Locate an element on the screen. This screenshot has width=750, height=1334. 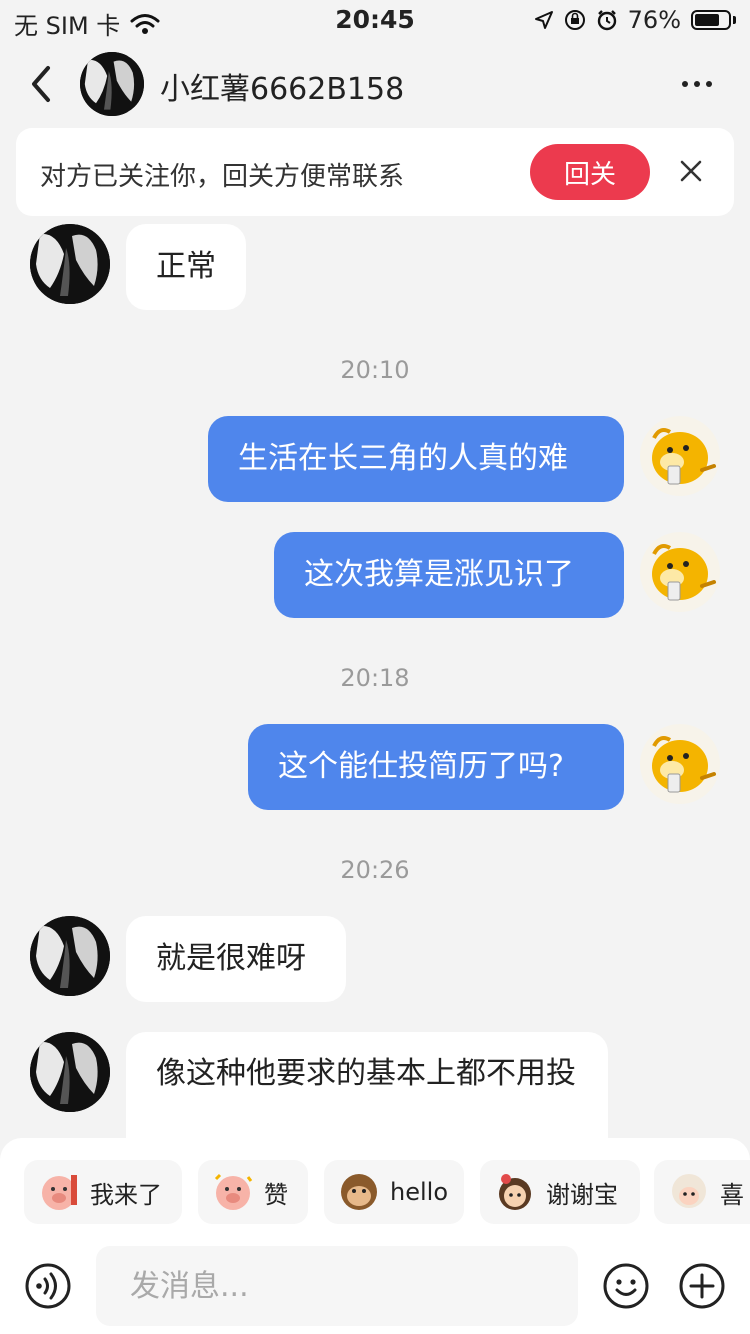
quick-reply-label: hello is located at coordinates (419, 1192).